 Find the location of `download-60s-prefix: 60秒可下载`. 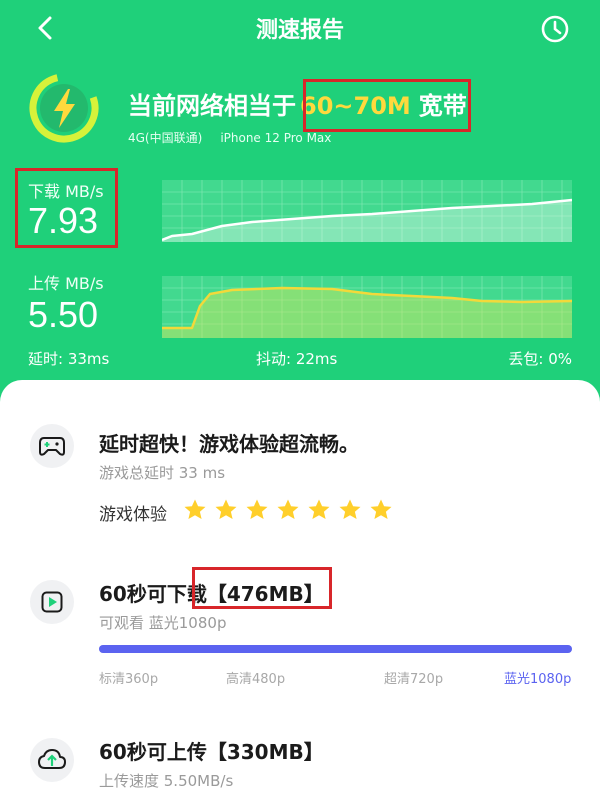

download-60s-prefix: 60秒可下载 is located at coordinates (153, 594).